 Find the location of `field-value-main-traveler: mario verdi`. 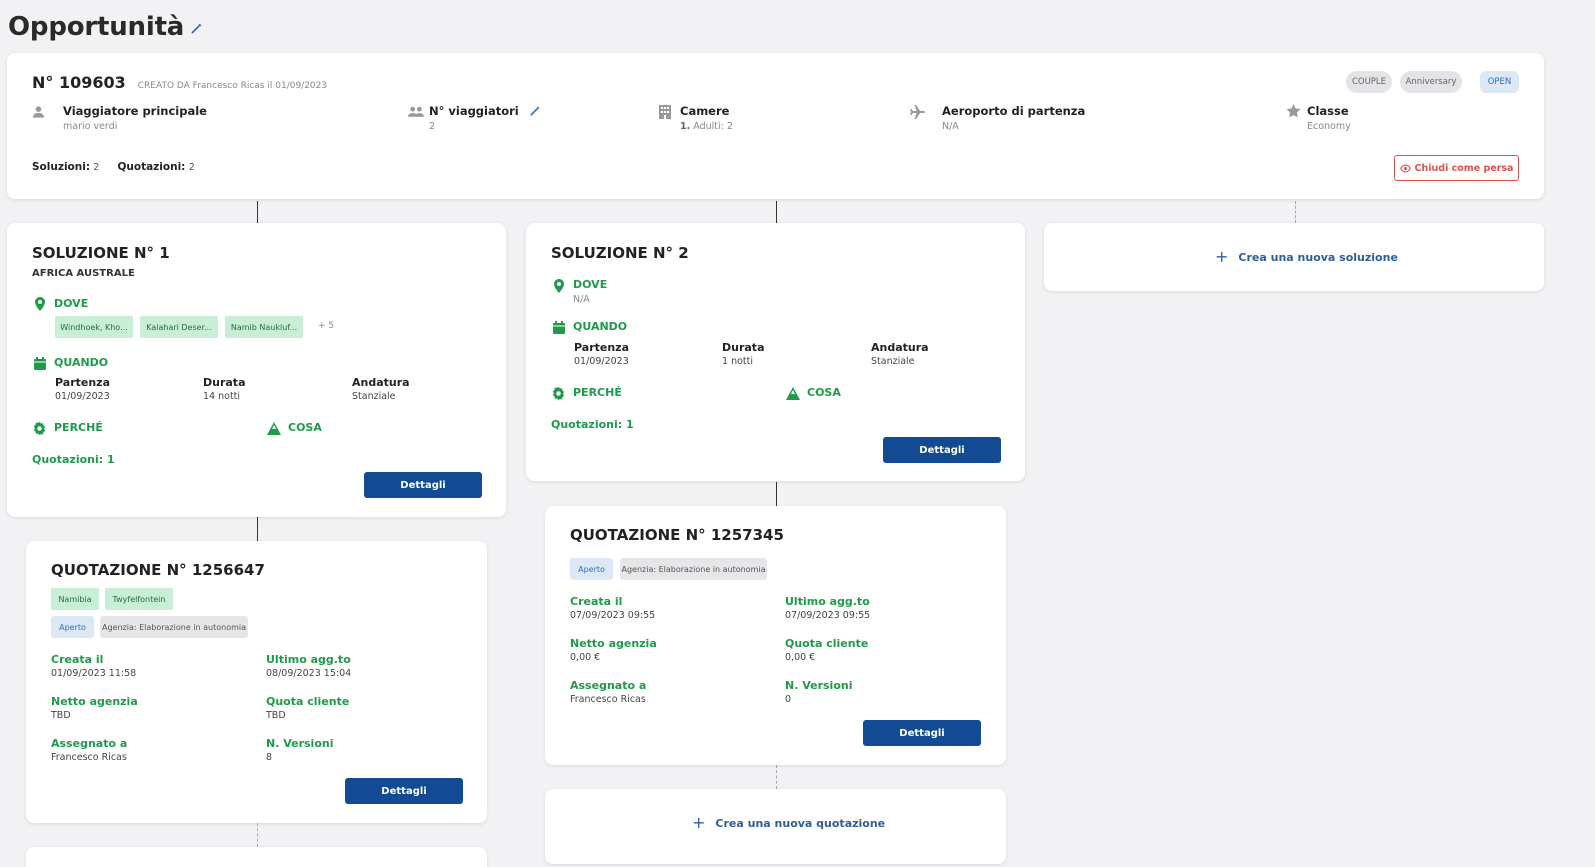

field-value-main-traveler: mario verdi is located at coordinates (90, 126).